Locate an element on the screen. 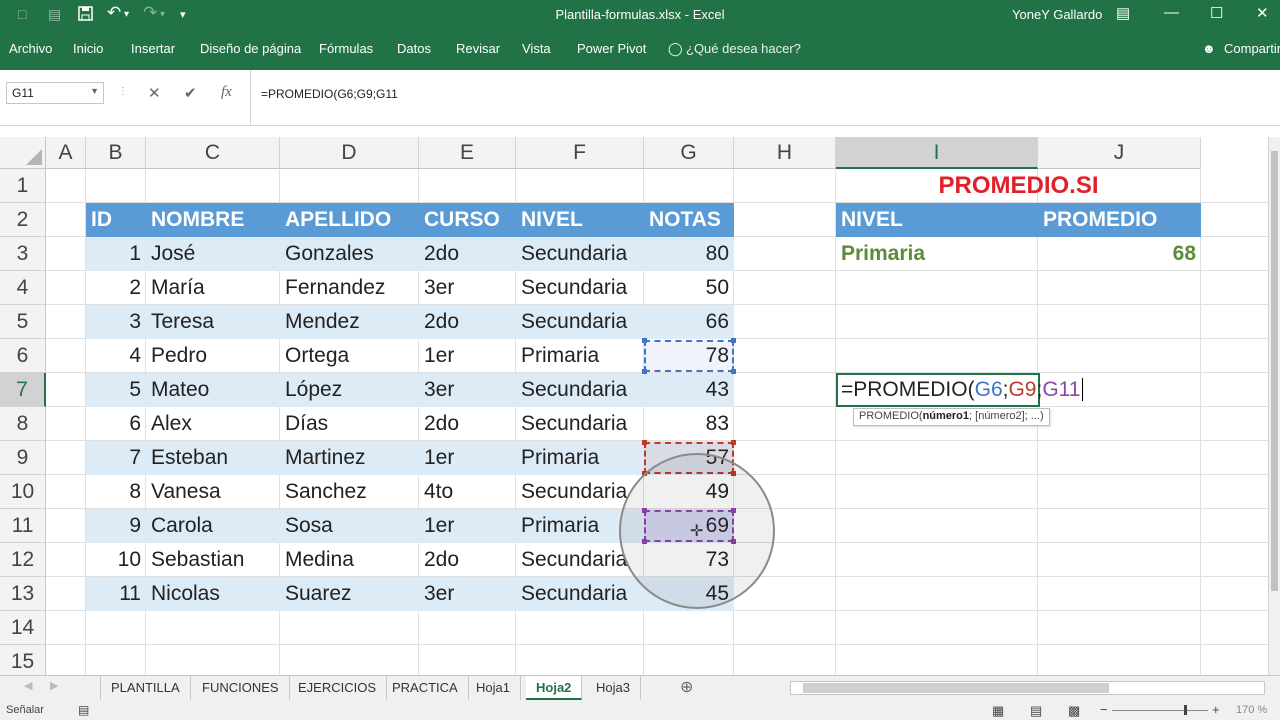  table-cell-apellido: Gonzales is located at coordinates (349, 254).